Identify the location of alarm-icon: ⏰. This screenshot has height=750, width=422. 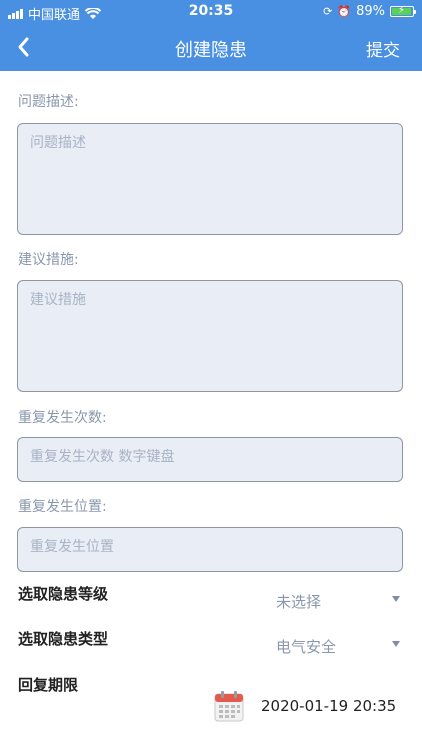
(344, 11).